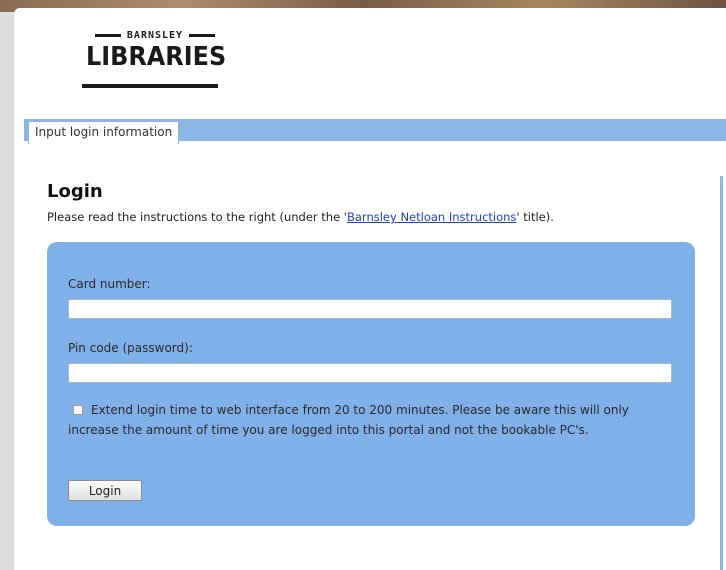  I want to click on right-column-divider, so click(721, 373).